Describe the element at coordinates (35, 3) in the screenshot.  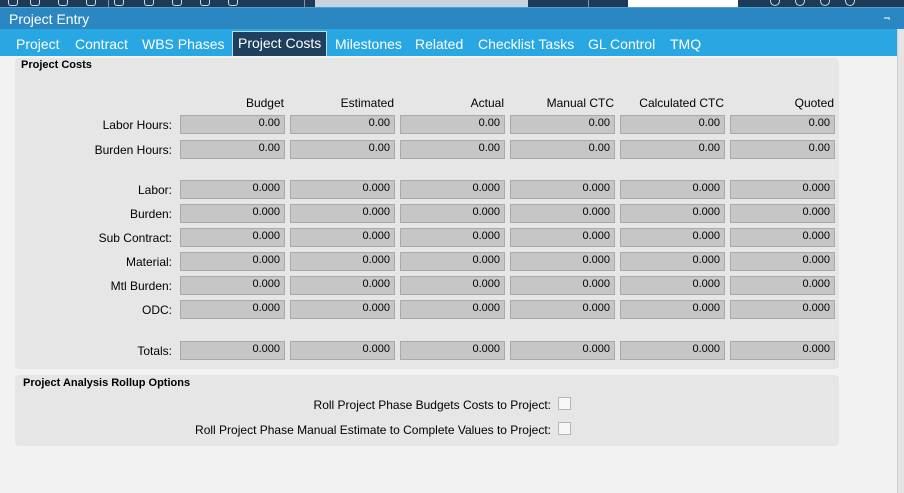
I see `undo-icon` at that location.